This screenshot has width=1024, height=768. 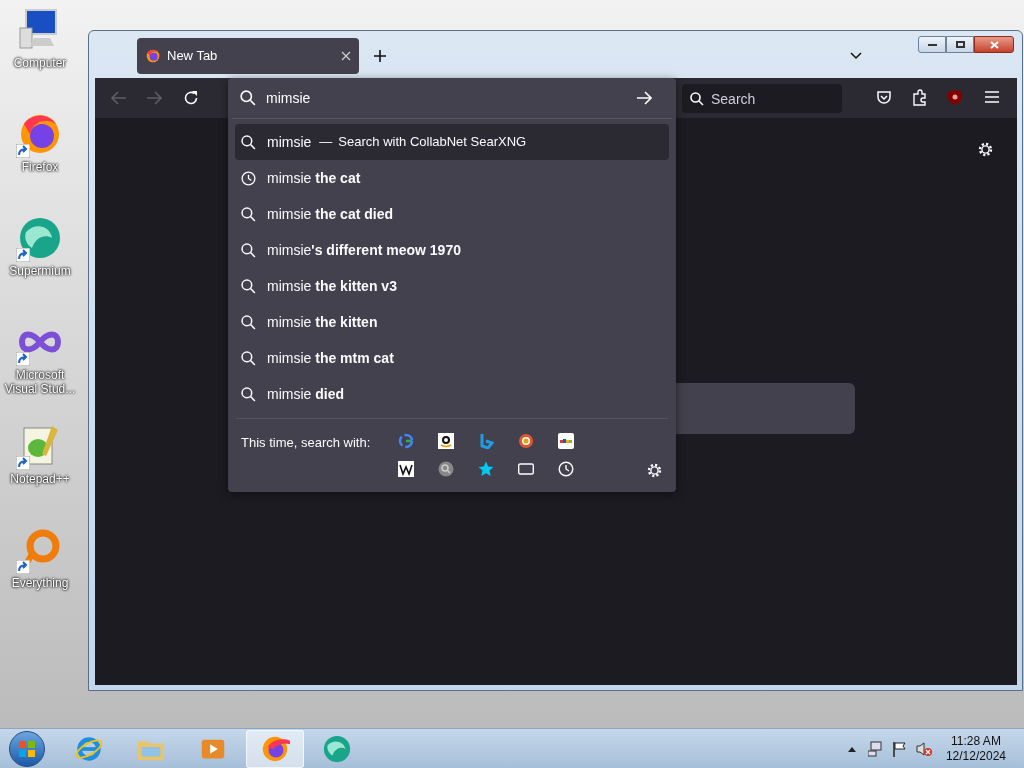 What do you see at coordinates (486, 469) in the screenshot?
I see `star-icon` at bounding box center [486, 469].